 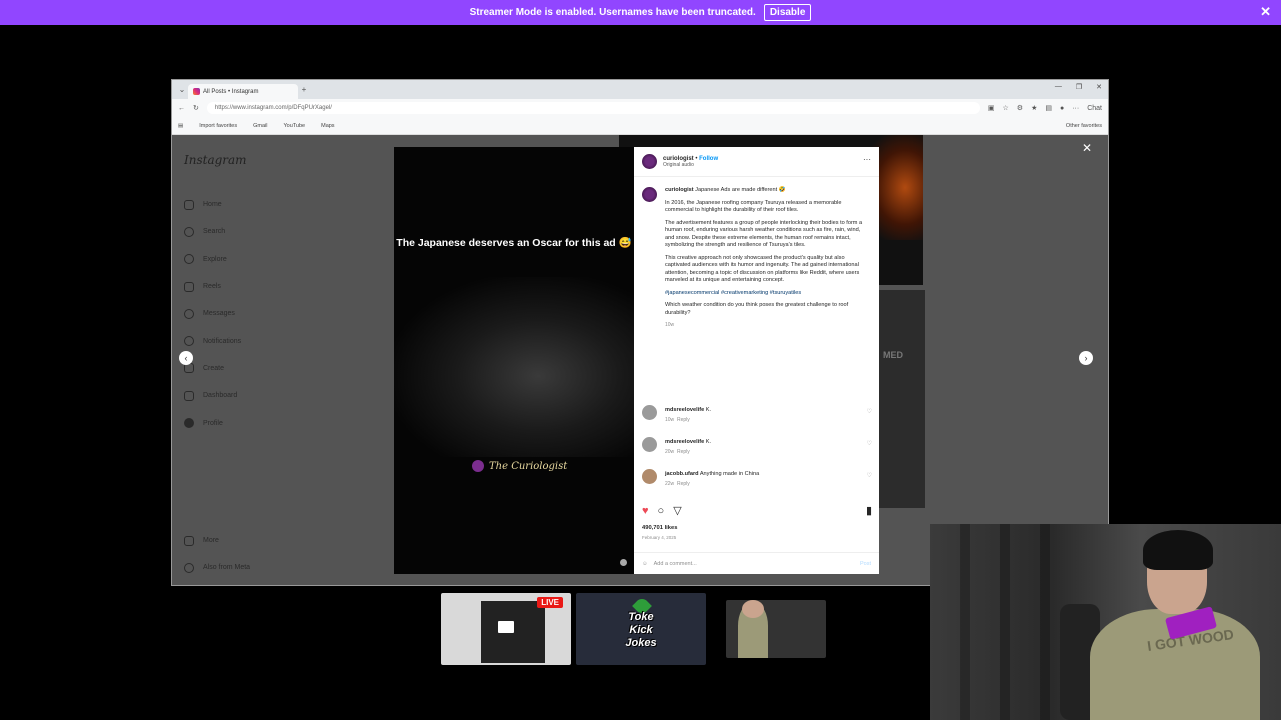 I want to click on save-bookmark-icon: ▮, so click(x=869, y=510).